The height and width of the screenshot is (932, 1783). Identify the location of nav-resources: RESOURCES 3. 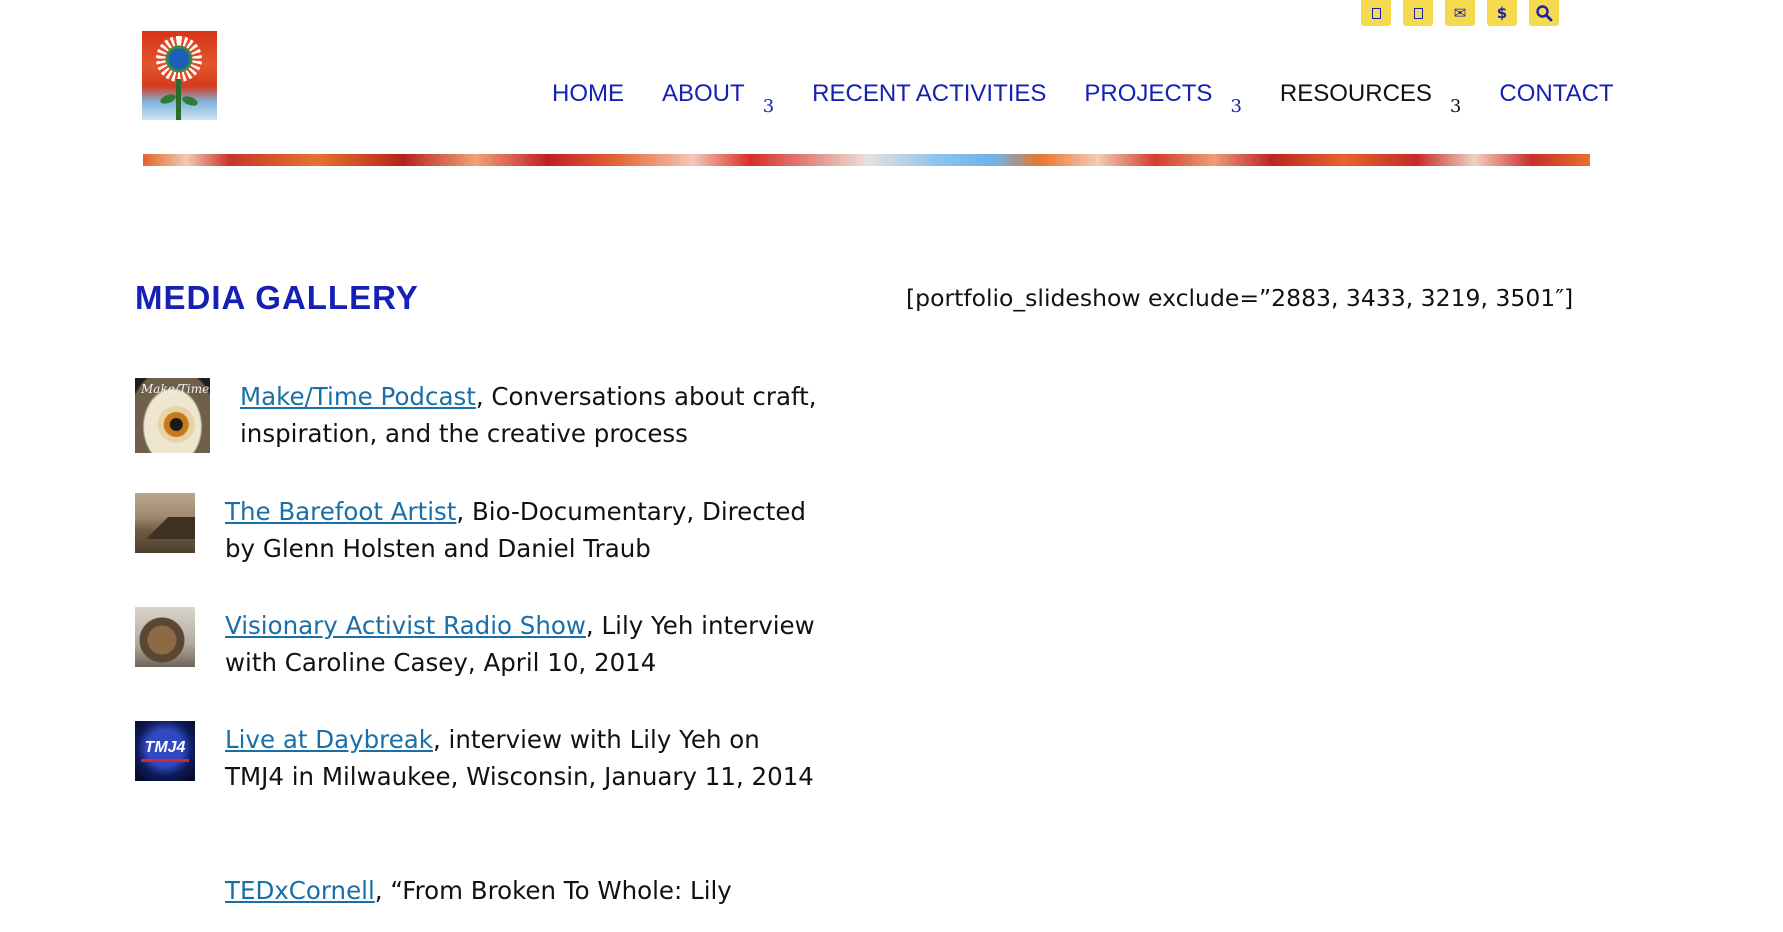
(1370, 98).